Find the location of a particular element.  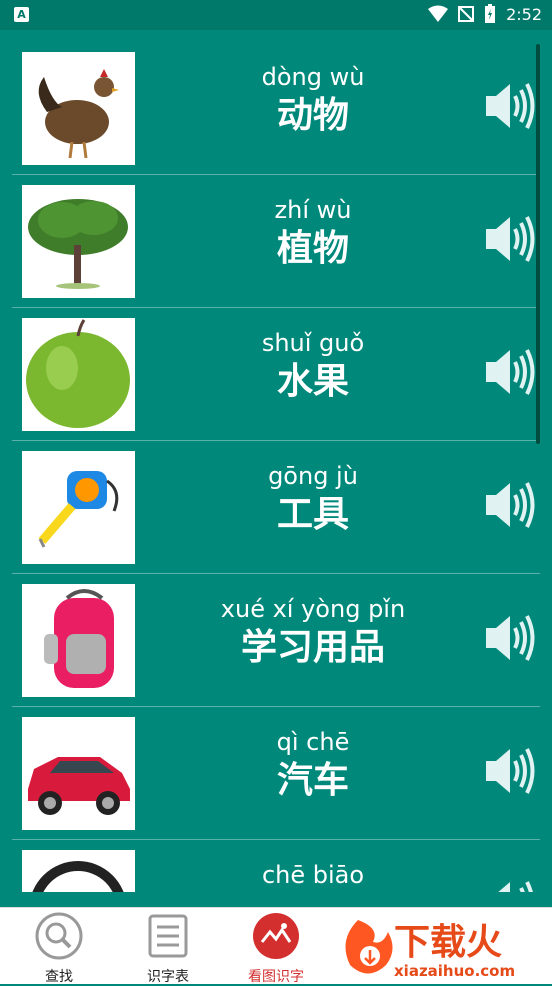

watermark-logo: 下载火 xiazaihuo.com is located at coordinates (430, 950).